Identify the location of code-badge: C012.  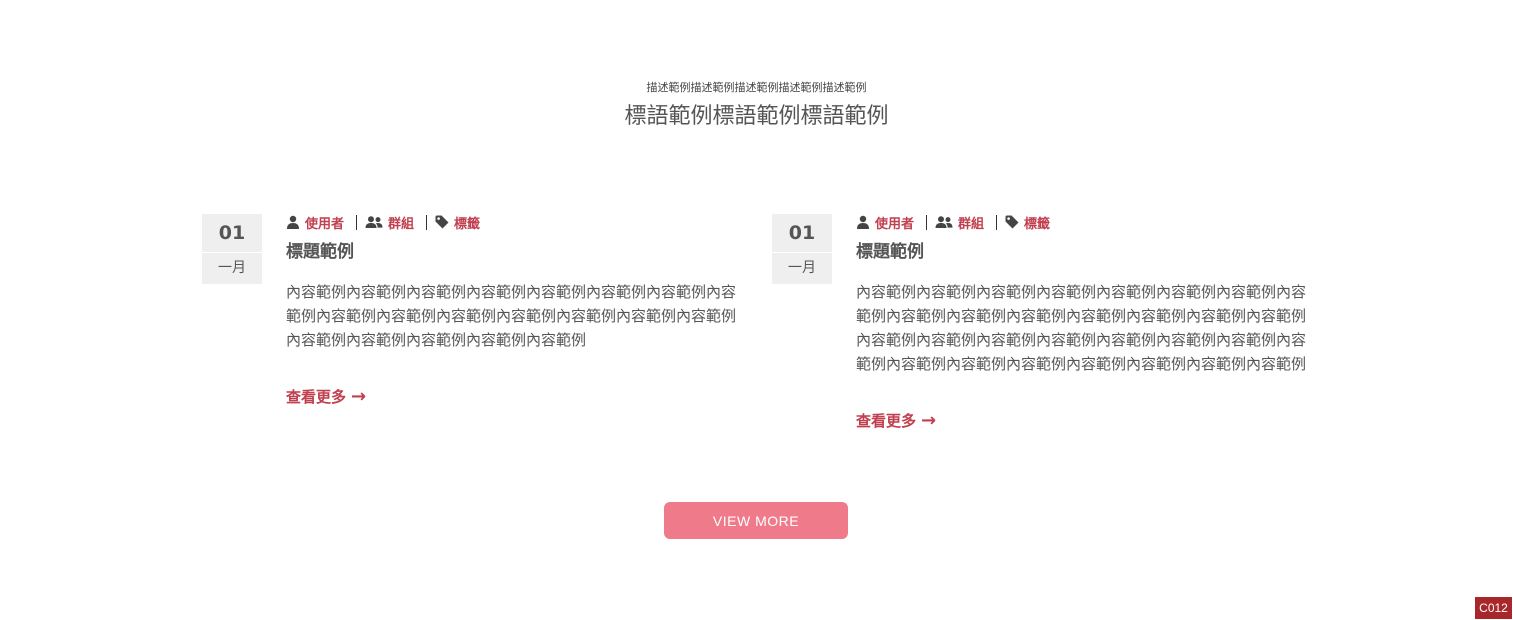
(1493, 608).